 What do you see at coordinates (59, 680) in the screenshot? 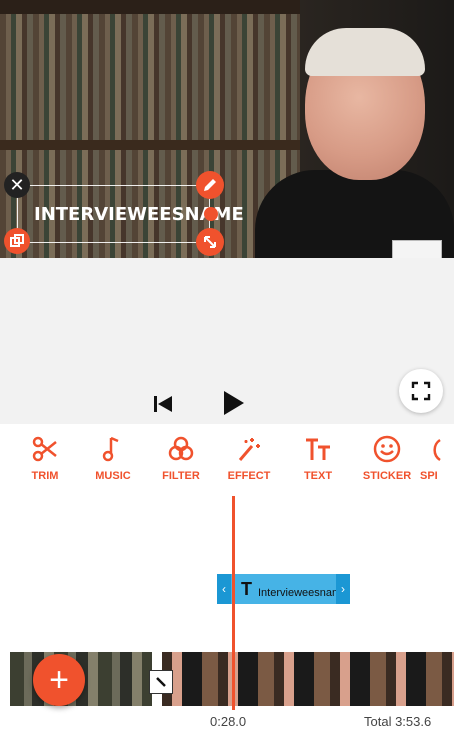
I see `add-media-button: +` at bounding box center [59, 680].